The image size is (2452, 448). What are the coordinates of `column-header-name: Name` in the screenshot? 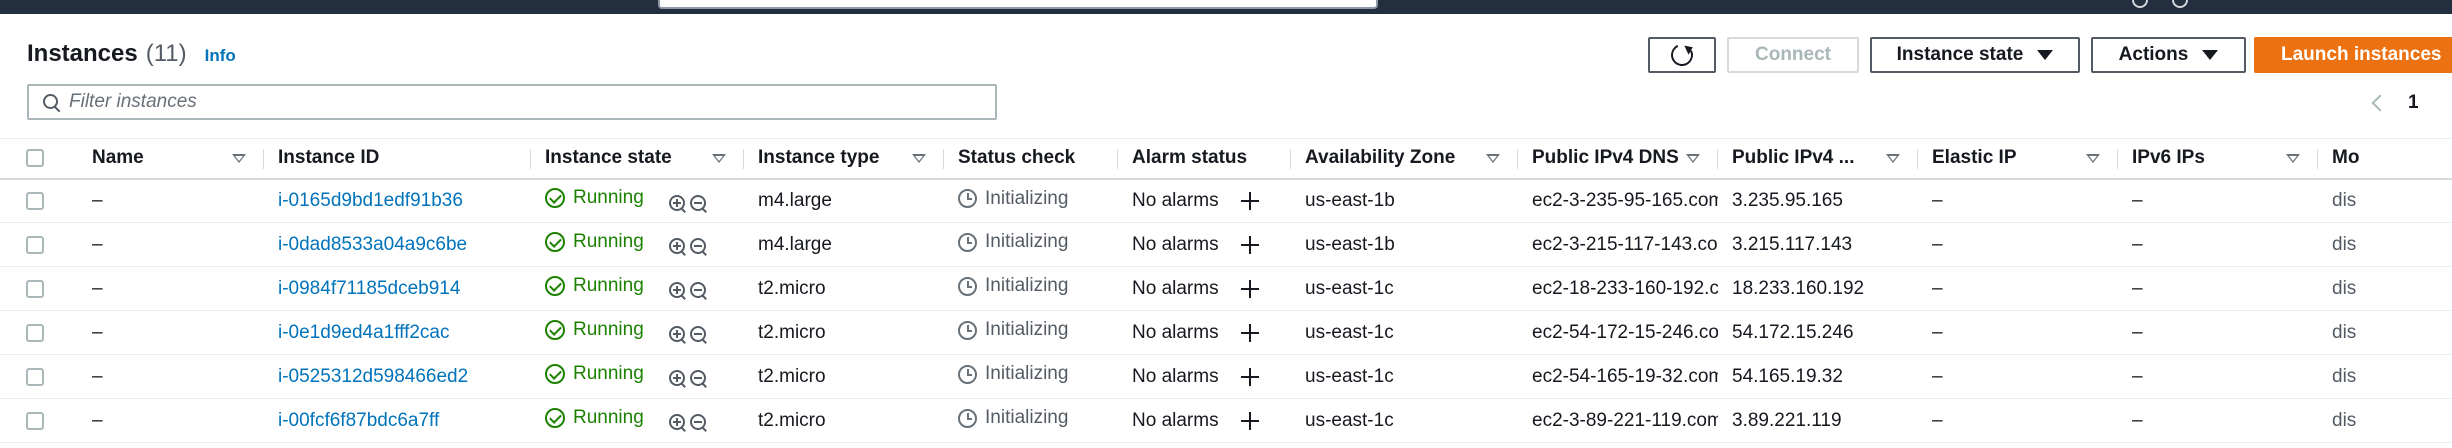 It's located at (171, 159).